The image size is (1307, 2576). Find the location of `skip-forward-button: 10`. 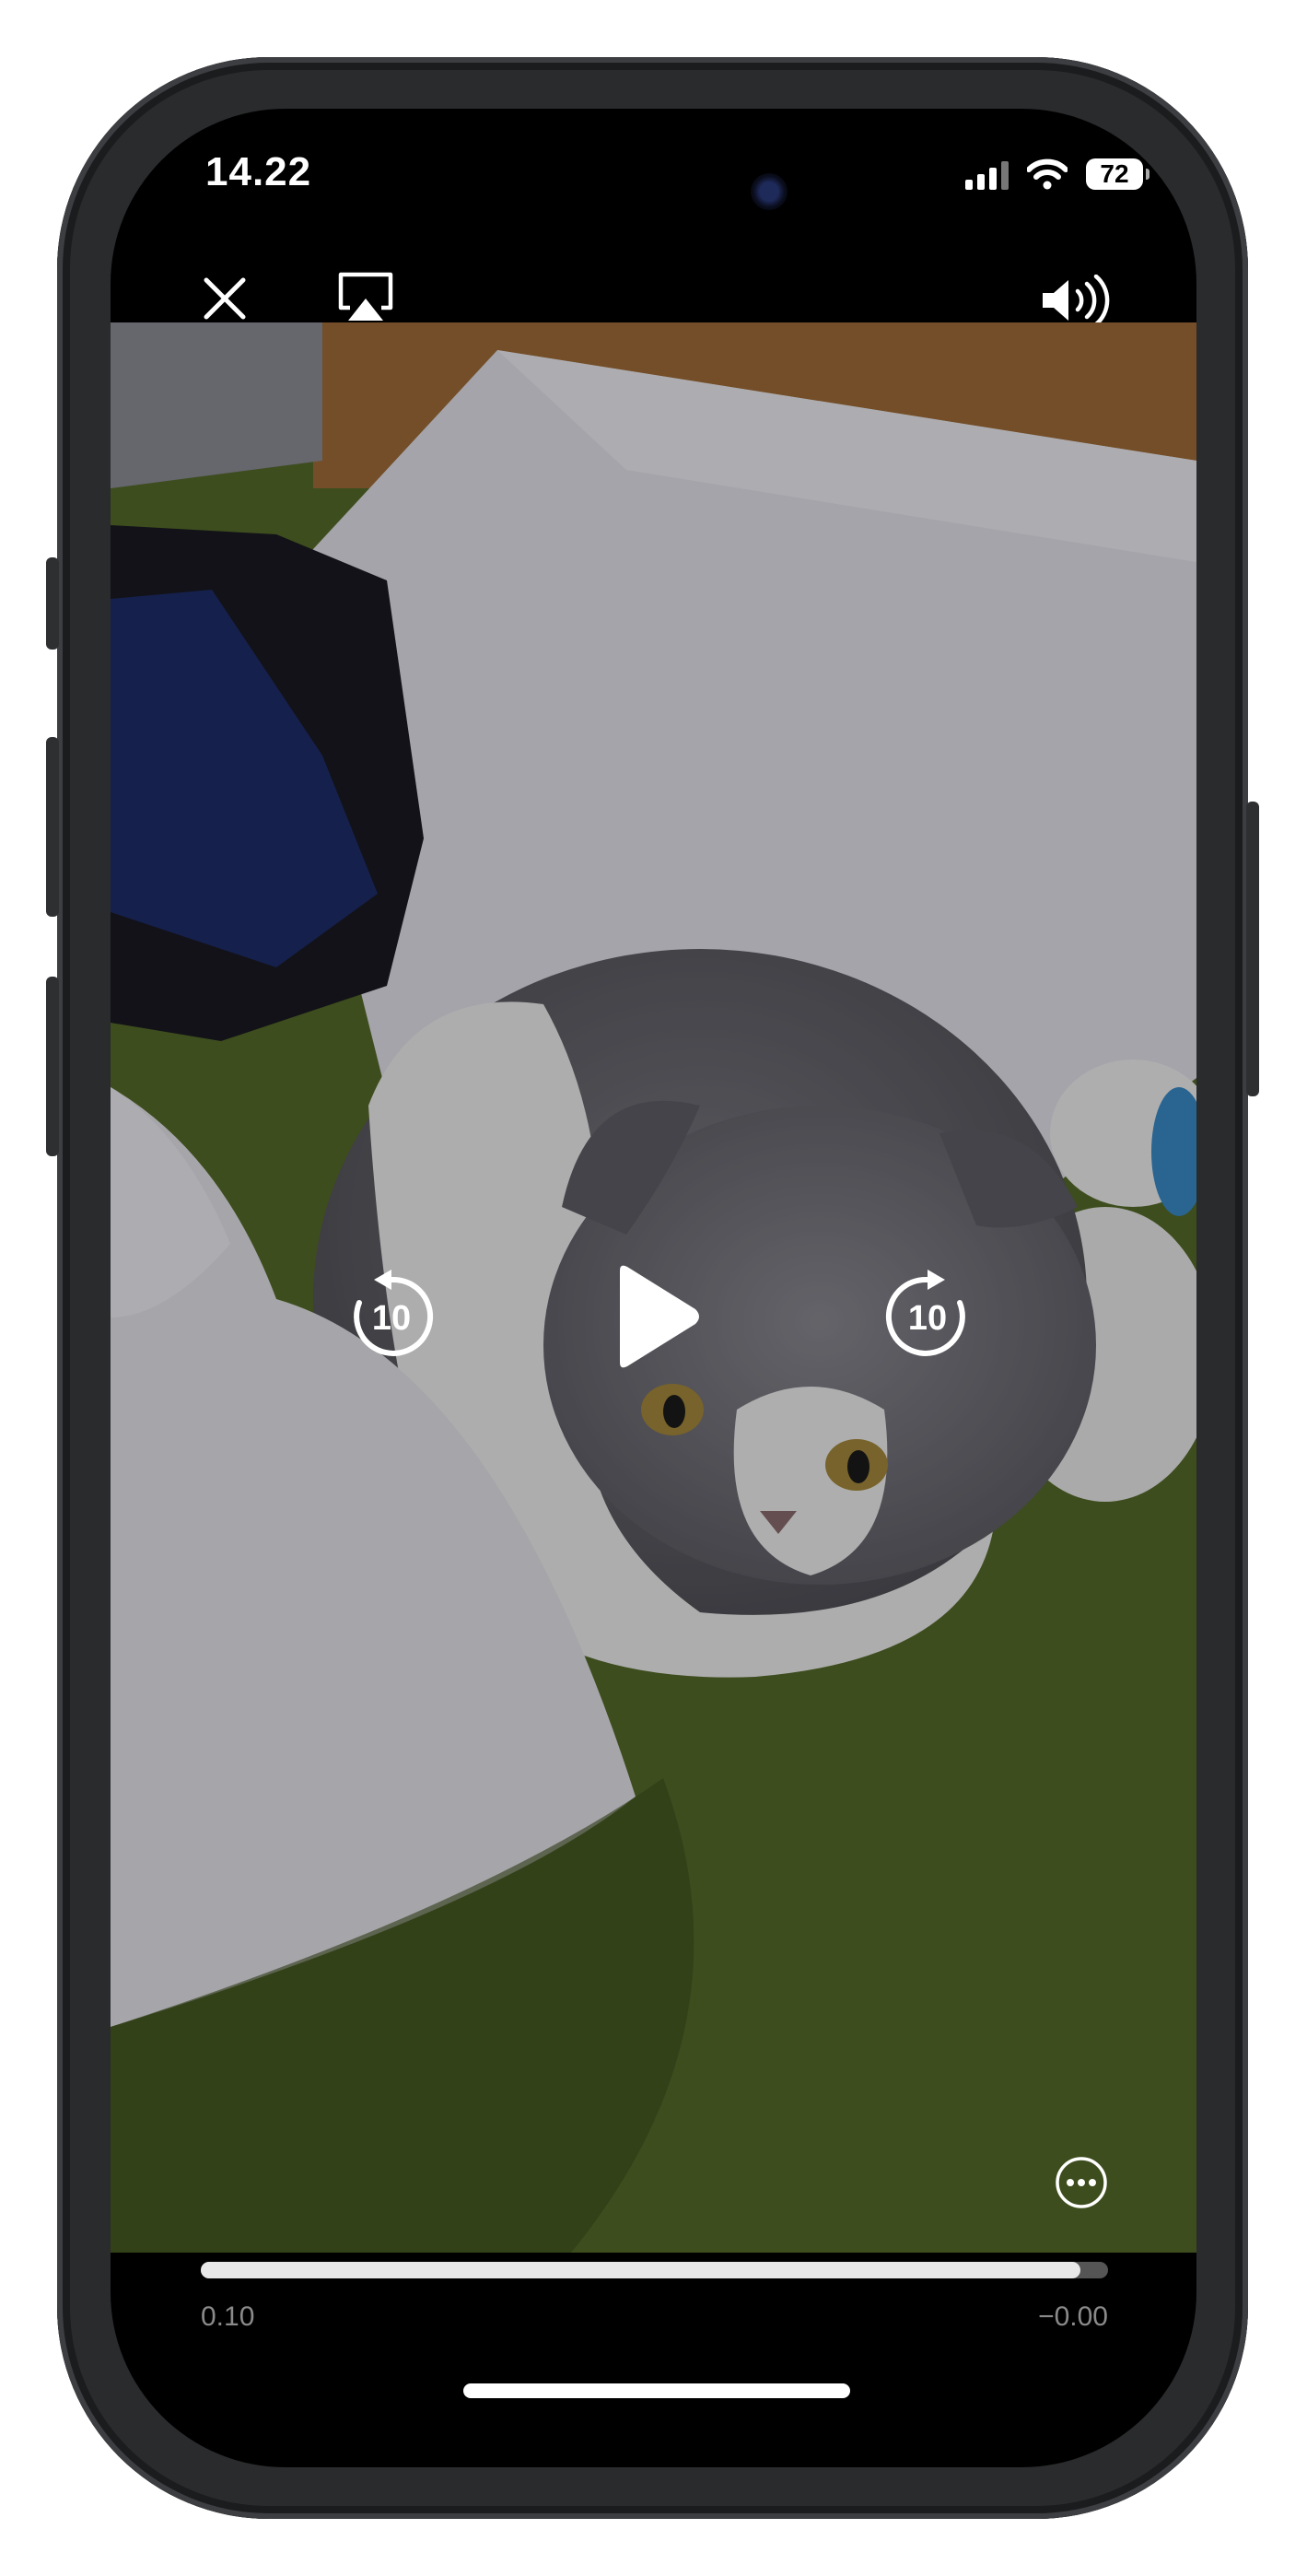

skip-forward-button: 10 is located at coordinates (928, 1316).